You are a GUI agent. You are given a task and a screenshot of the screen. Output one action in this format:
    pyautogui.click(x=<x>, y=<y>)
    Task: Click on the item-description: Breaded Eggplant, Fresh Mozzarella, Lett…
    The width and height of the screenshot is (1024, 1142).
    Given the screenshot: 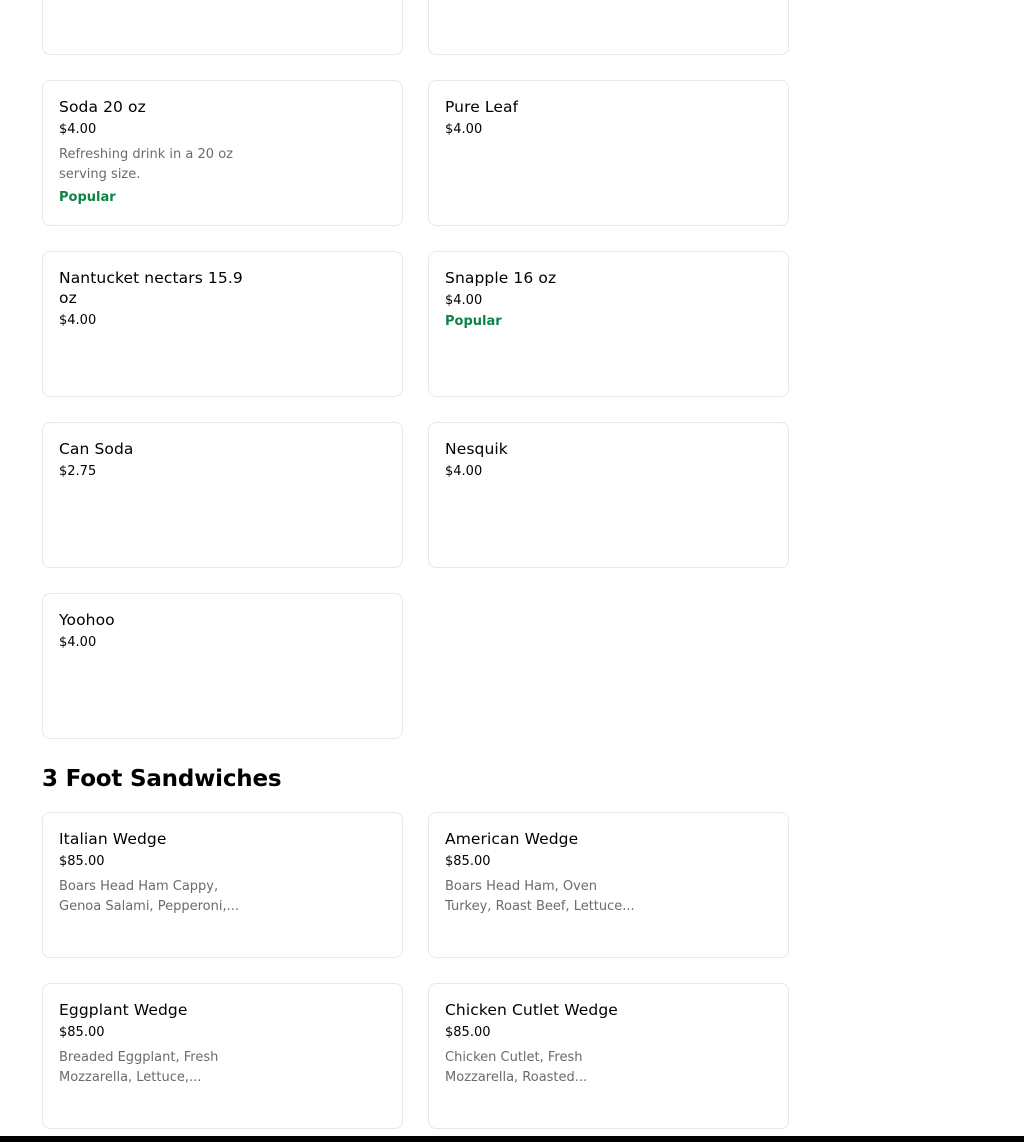 What is the action you would take?
    pyautogui.click(x=139, y=1067)
    